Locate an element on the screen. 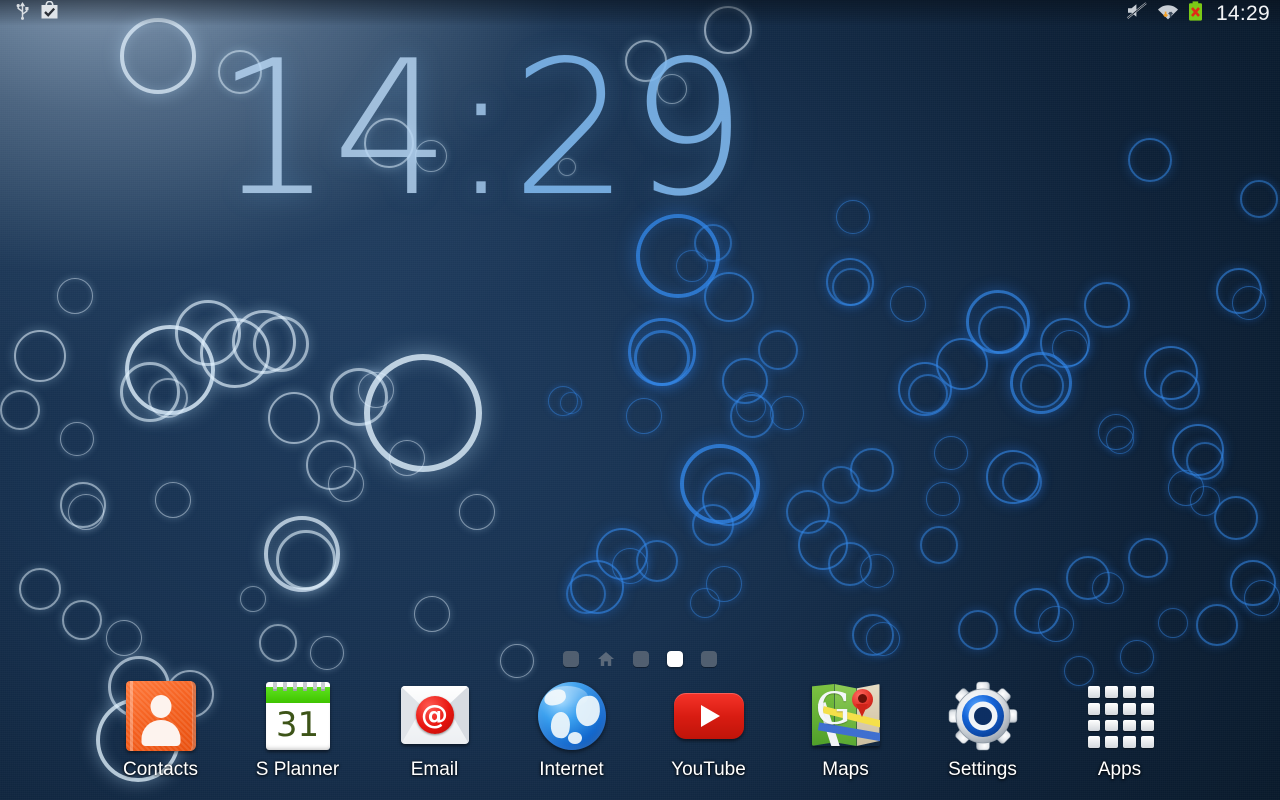 This screenshot has width=1280, height=800. clock-widget: 14:29 is located at coordinates (481, 128).